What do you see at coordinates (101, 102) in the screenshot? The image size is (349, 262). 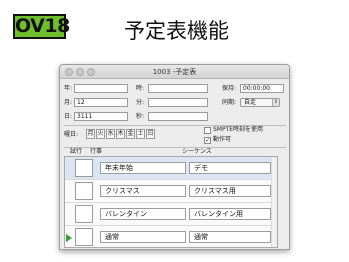 I see `month-field: 12` at bounding box center [101, 102].